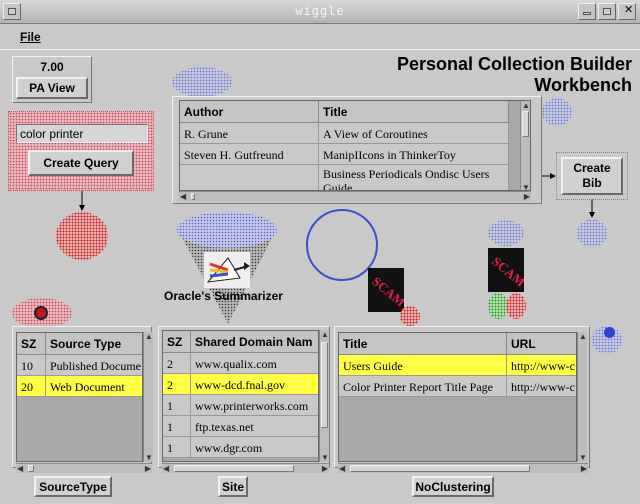 Image resolution: width=640 pixels, height=504 pixels. What do you see at coordinates (31, 386) in the screenshot?
I see `source-sz-cell: 20` at bounding box center [31, 386].